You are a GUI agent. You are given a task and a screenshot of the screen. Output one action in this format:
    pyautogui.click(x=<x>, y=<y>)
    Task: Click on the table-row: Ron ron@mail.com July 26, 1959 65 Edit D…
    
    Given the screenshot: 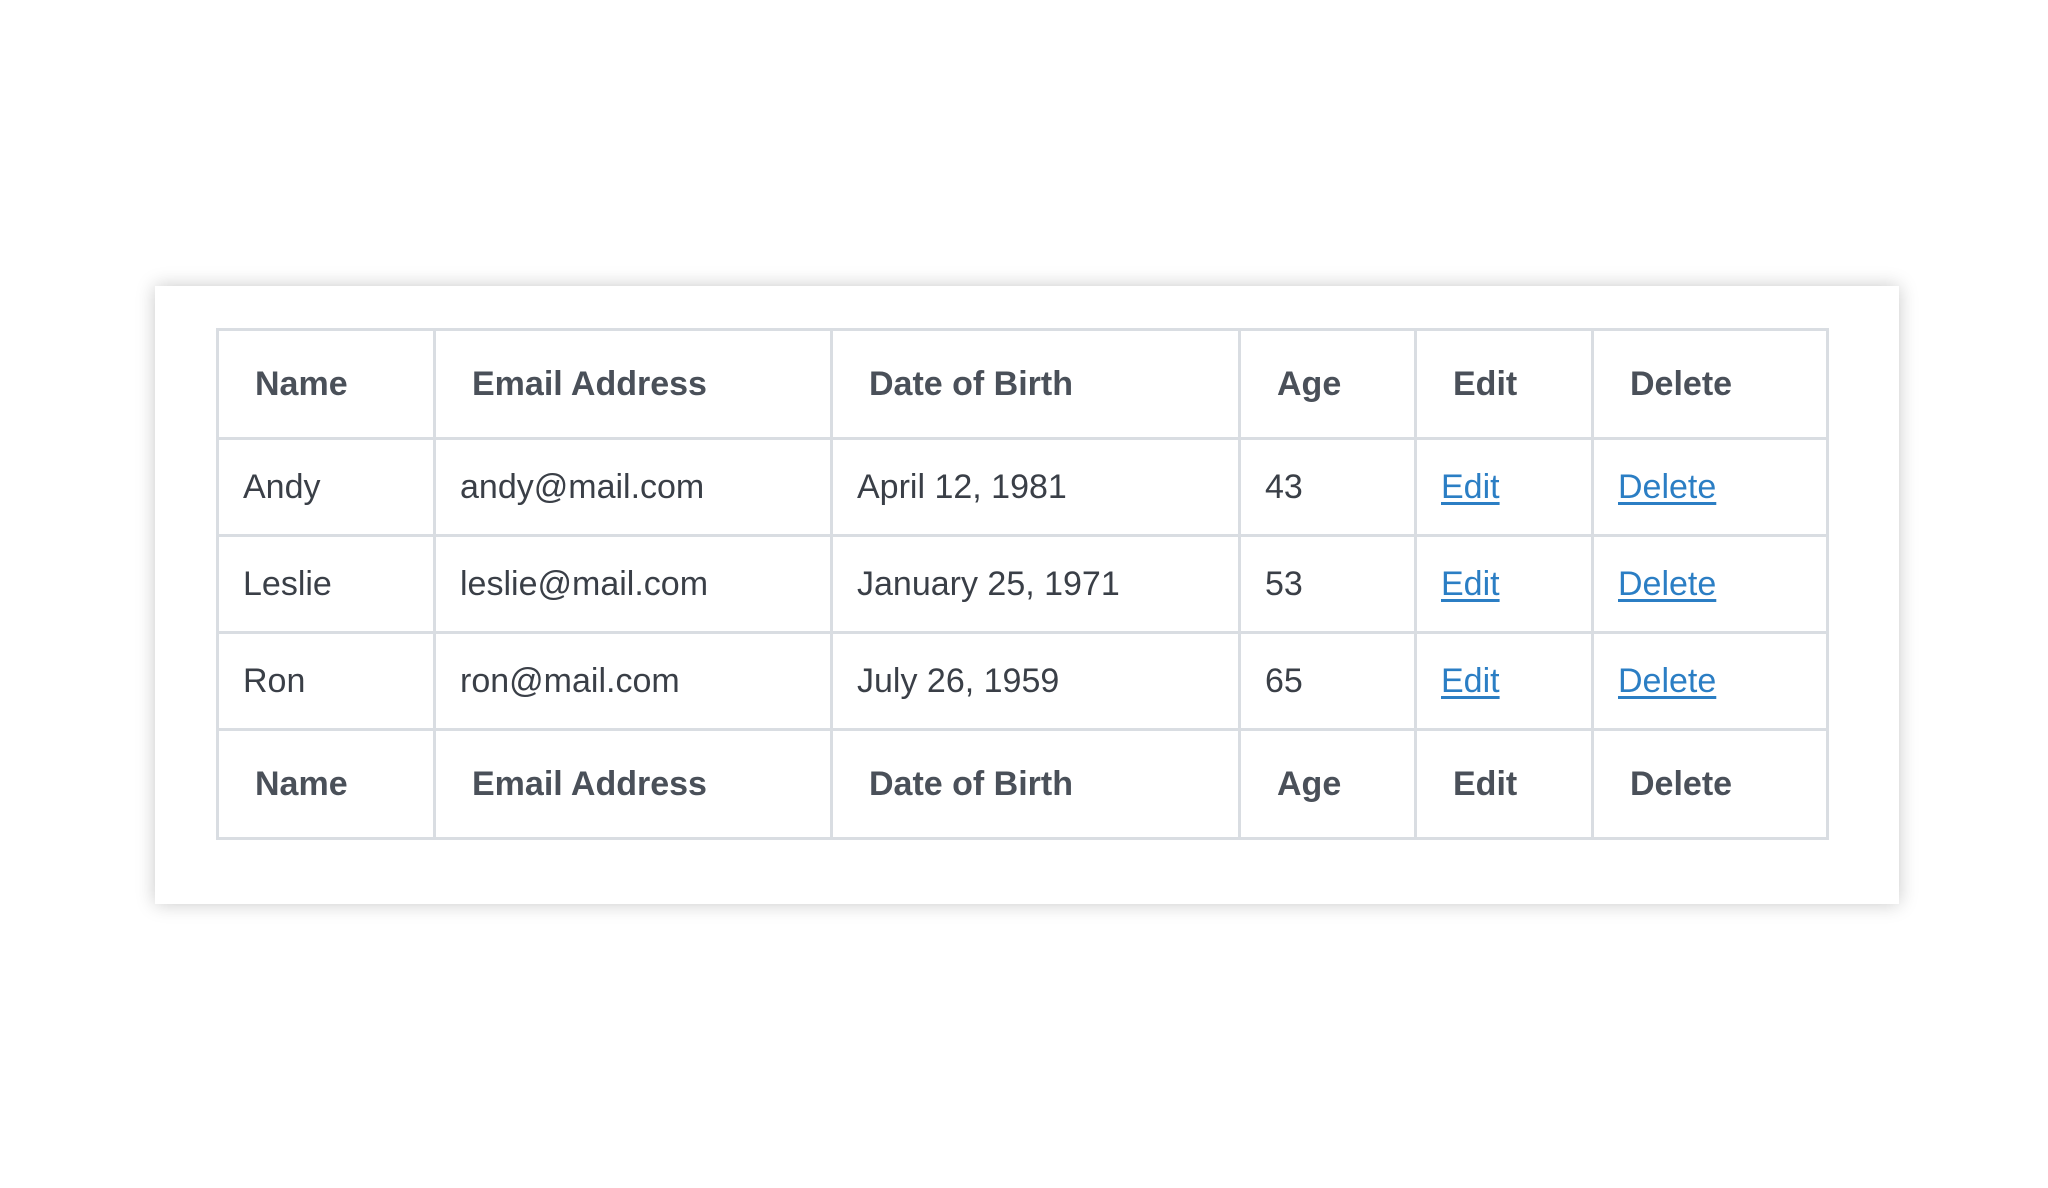 What is the action you would take?
    pyautogui.click(x=1022, y=681)
    